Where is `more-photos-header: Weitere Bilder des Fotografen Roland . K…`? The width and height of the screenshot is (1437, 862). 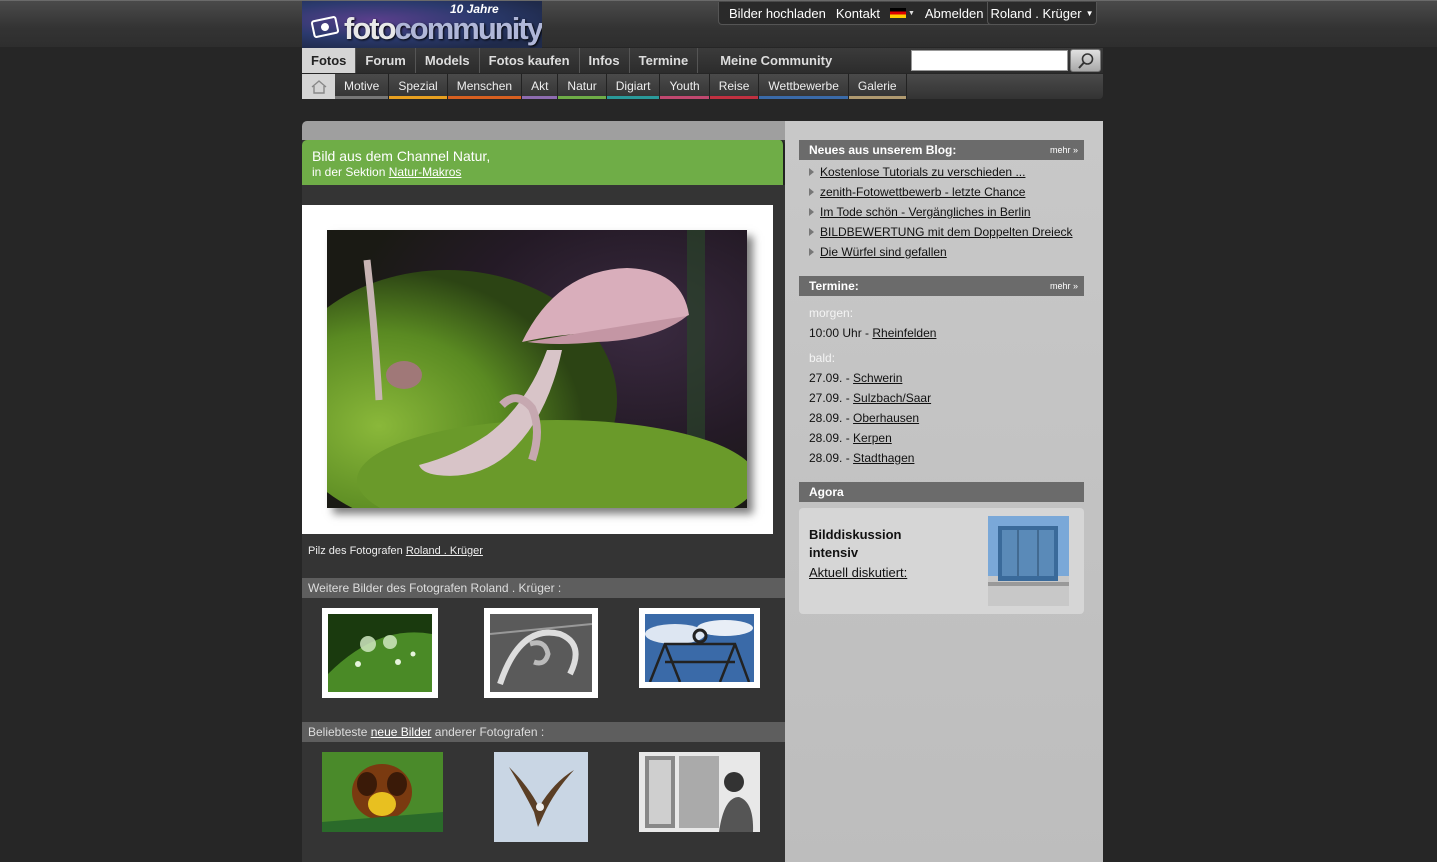 more-photos-header: Weitere Bilder des Fotografen Roland . K… is located at coordinates (543, 588).